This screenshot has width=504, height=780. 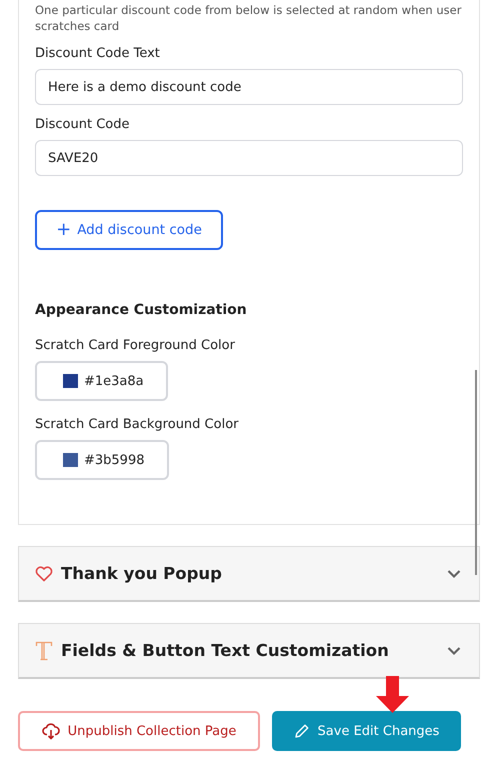 I want to click on accordion-header: Thank you Popup, so click(x=249, y=574).